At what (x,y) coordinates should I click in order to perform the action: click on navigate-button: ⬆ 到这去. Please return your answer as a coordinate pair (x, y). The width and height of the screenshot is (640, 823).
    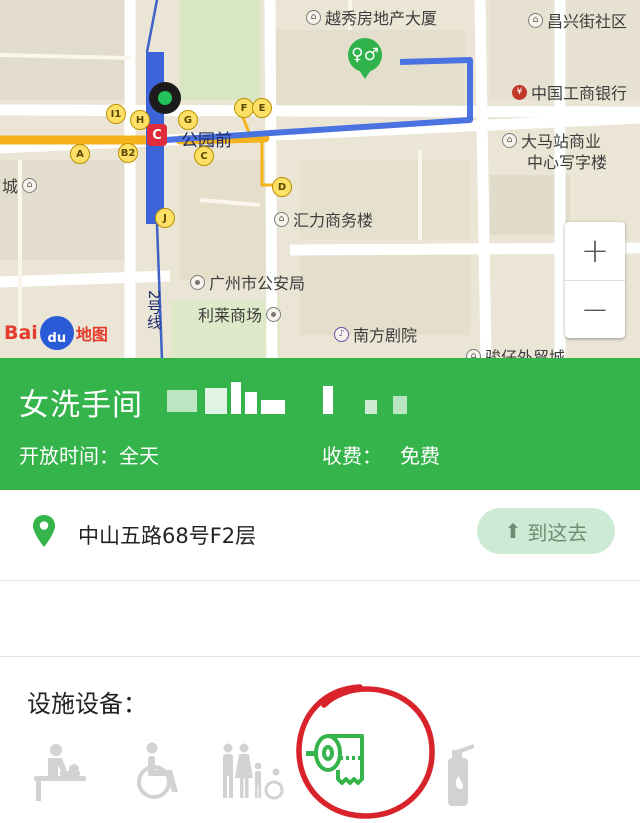
    Looking at the image, I should click on (546, 531).